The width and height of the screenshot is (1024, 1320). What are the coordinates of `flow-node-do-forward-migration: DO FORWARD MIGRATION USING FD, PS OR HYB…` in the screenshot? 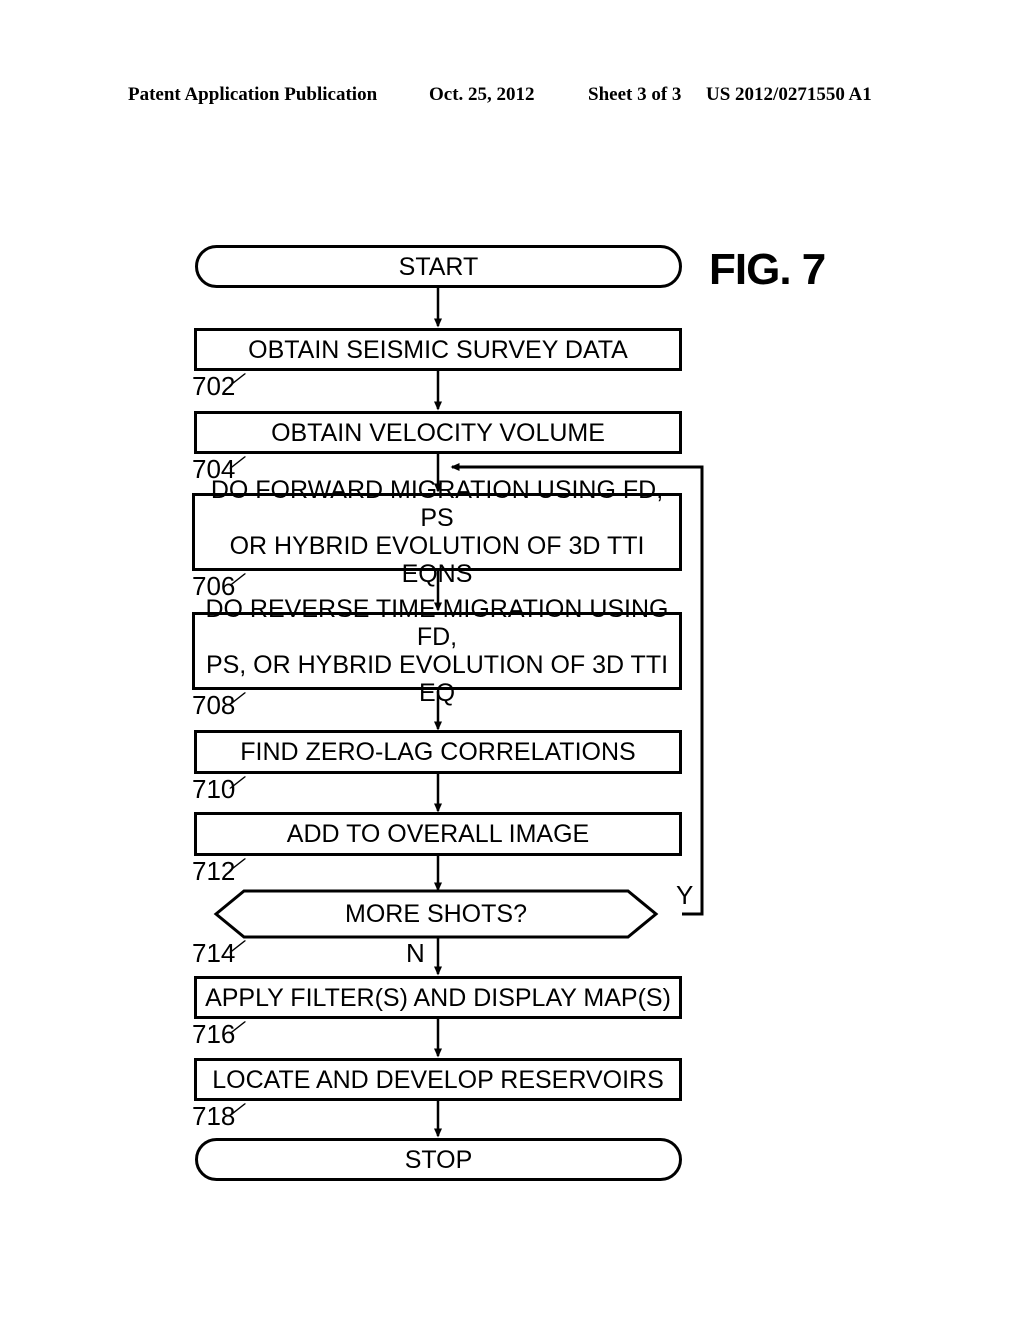 It's located at (437, 532).